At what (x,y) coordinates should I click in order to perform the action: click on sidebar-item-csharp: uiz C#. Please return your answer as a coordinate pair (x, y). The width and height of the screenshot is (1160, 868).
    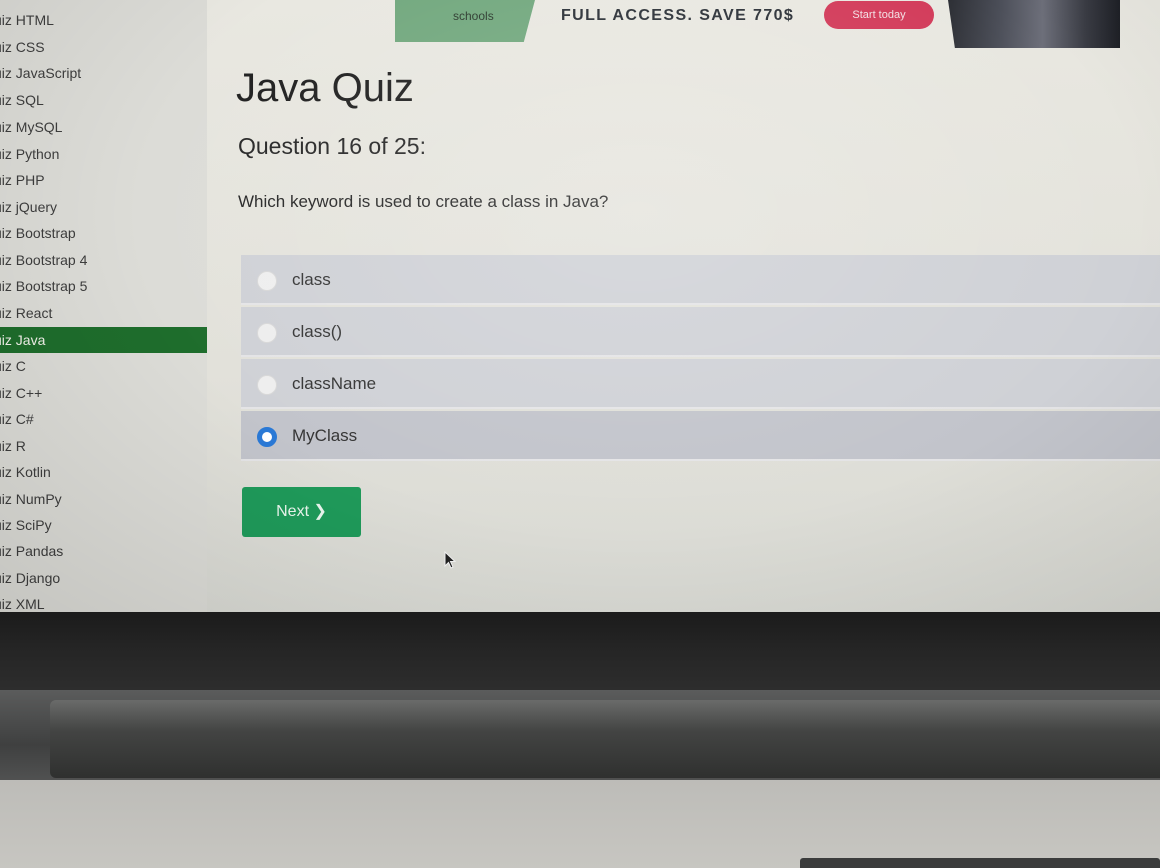
    Looking at the image, I should click on (103, 419).